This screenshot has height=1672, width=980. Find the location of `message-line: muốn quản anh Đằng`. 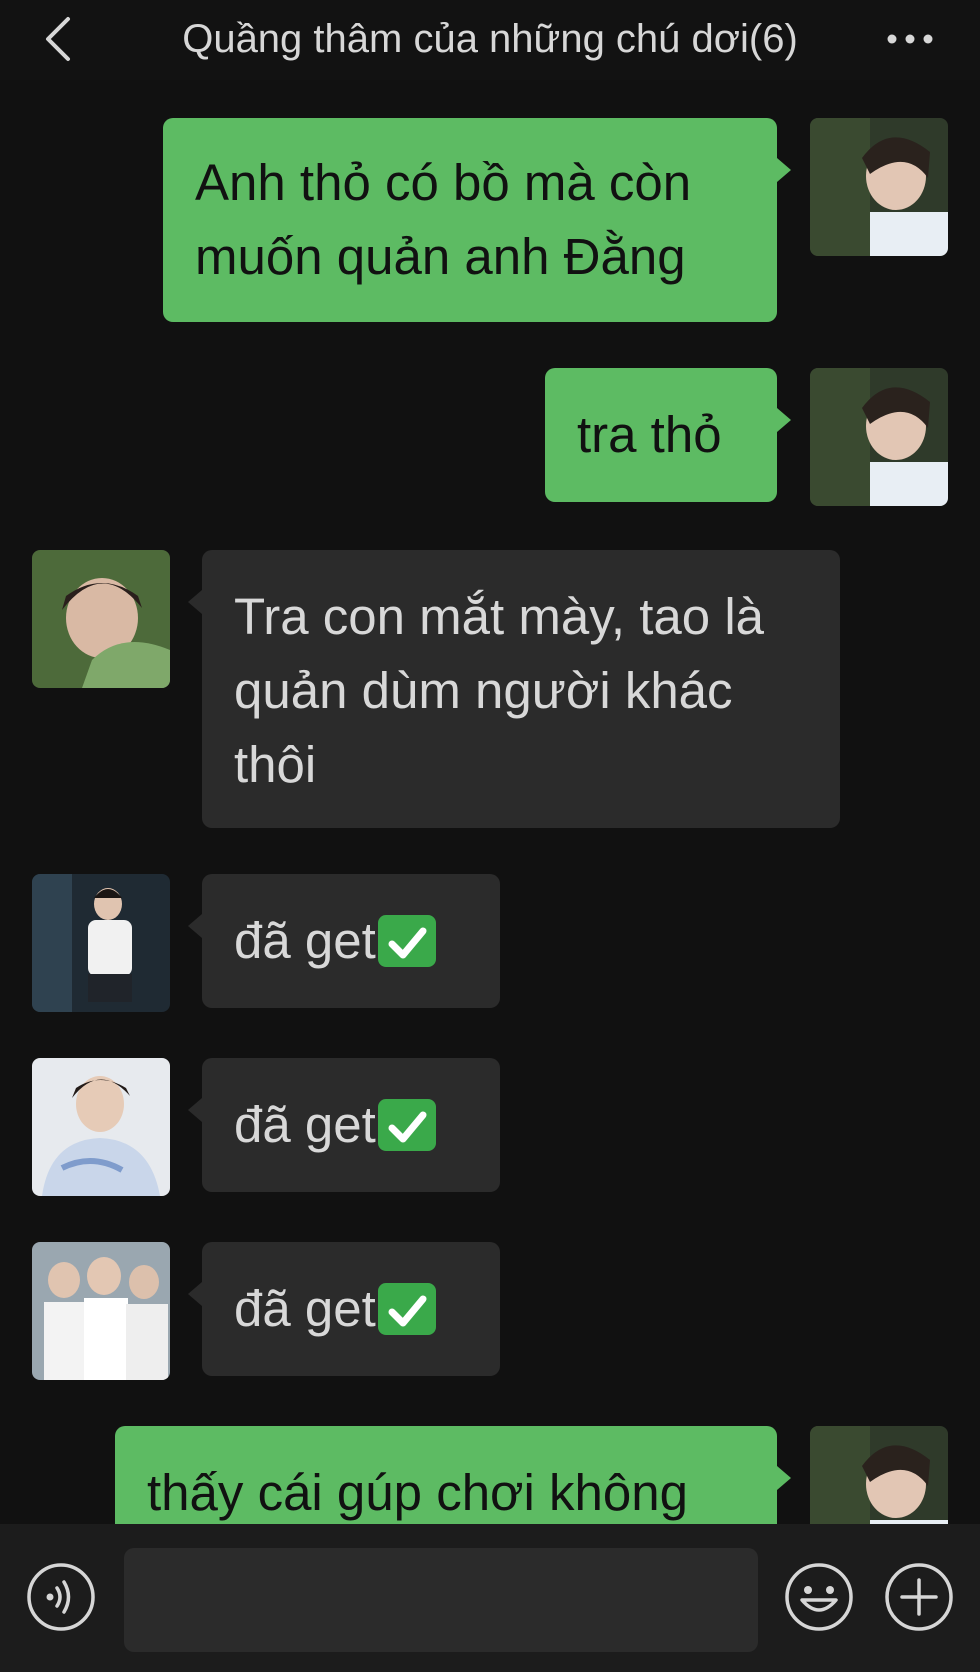

message-line: muốn quản anh Đằng is located at coordinates (440, 256).